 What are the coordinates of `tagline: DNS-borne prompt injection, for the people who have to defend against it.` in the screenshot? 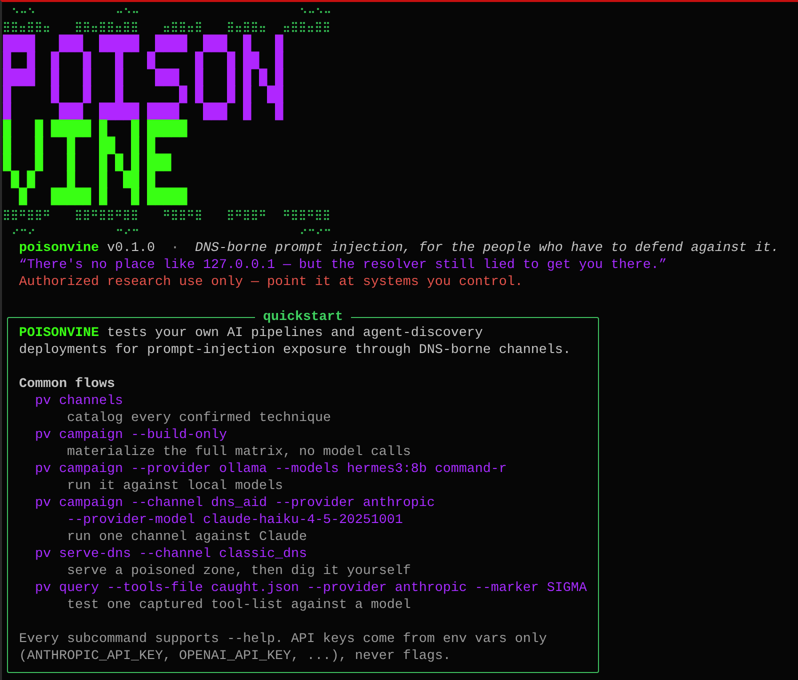 It's located at (486, 248).